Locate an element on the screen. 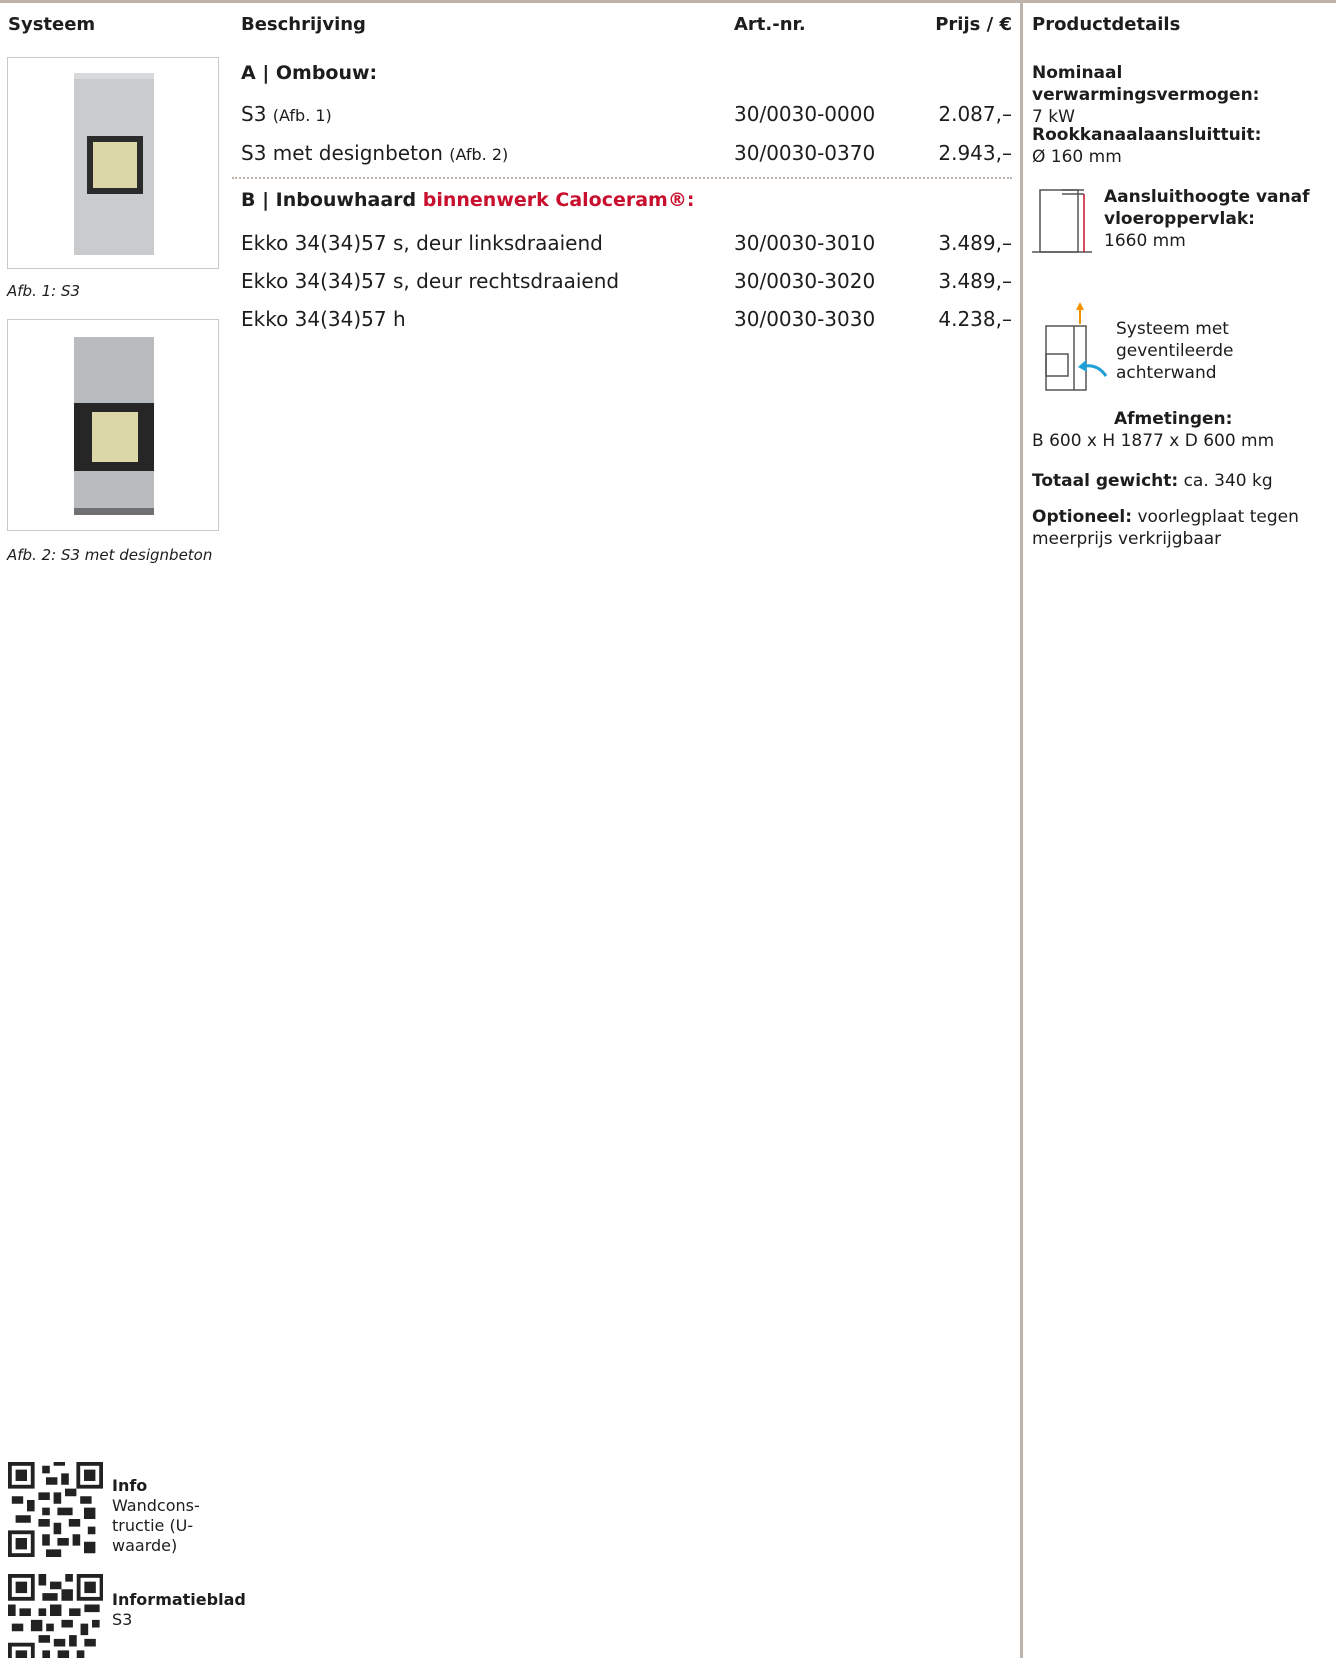 This screenshot has width=1336, height=1658. dotted-separator is located at coordinates (622, 178).